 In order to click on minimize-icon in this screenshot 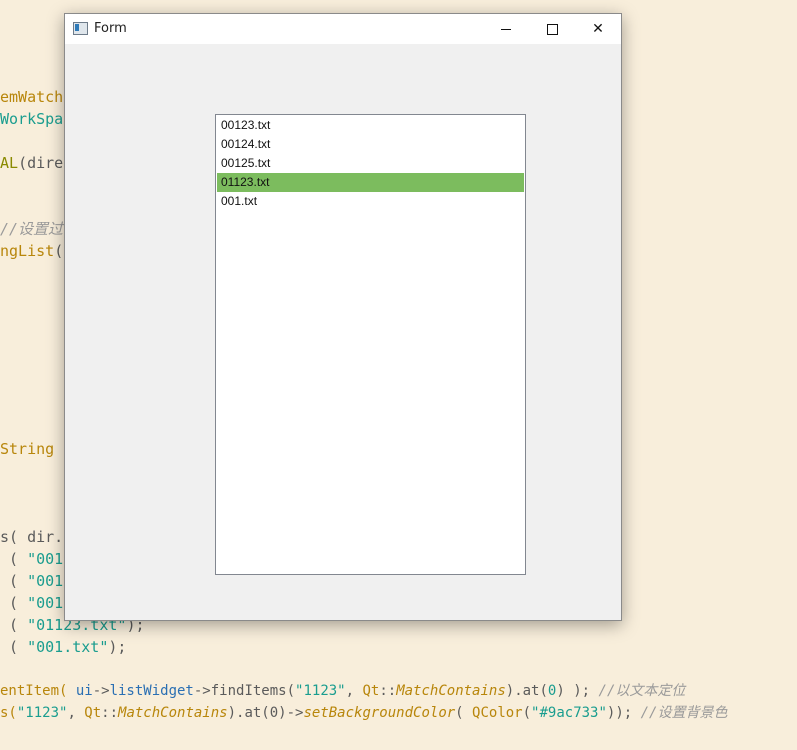, I will do `click(506, 29)`.